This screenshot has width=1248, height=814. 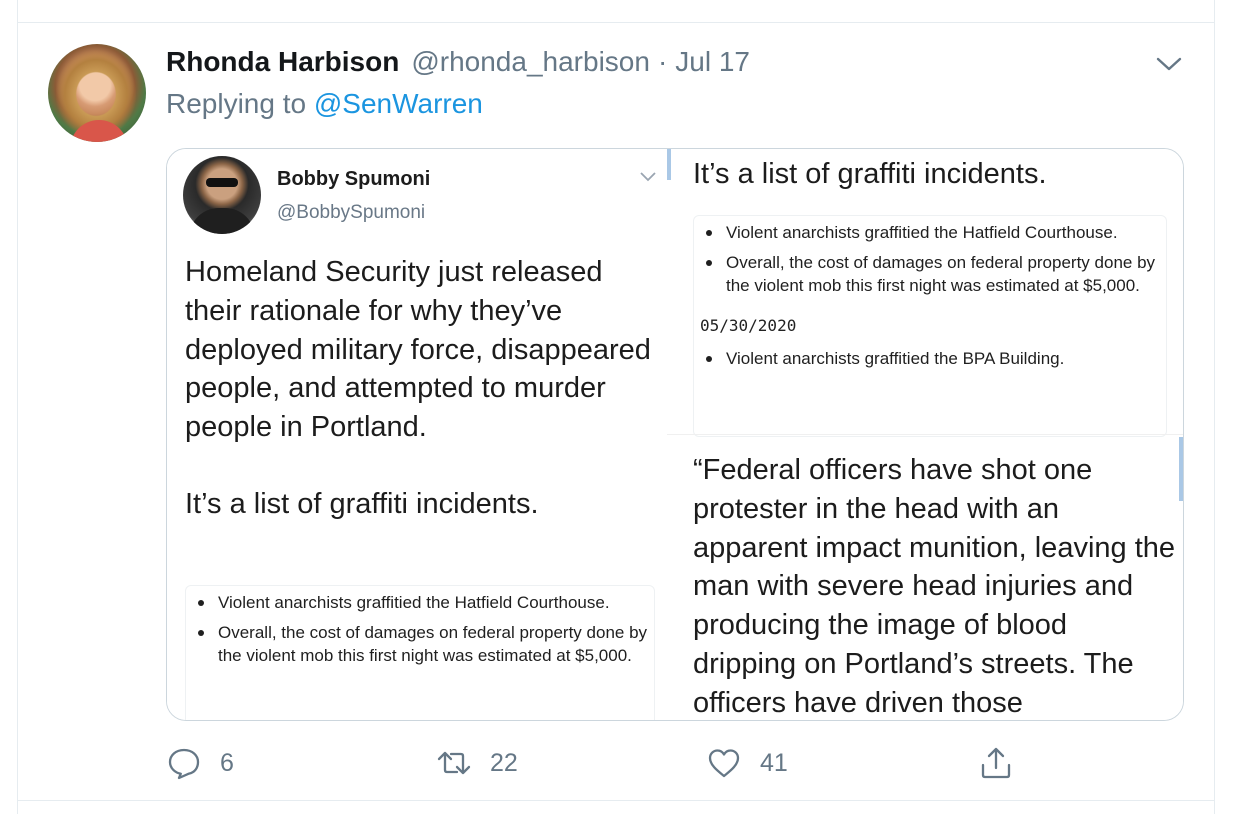 What do you see at coordinates (624, 763) in the screenshot?
I see `tweet-actions: 6 22 41` at bounding box center [624, 763].